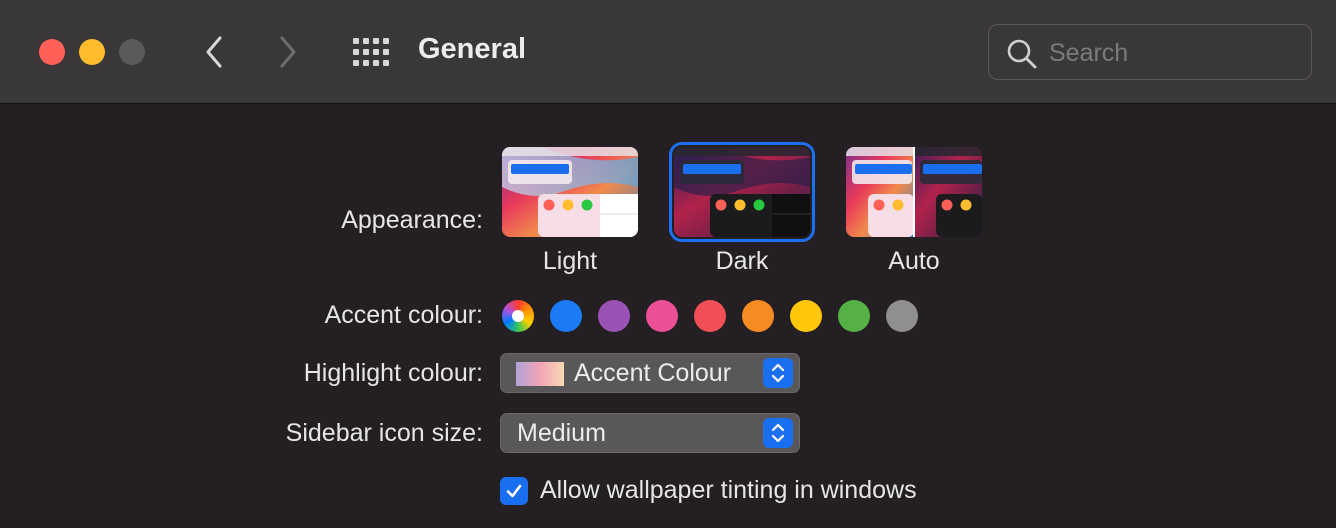 The image size is (1336, 528). I want to click on auto-appearance-thumbnail, so click(914, 192).